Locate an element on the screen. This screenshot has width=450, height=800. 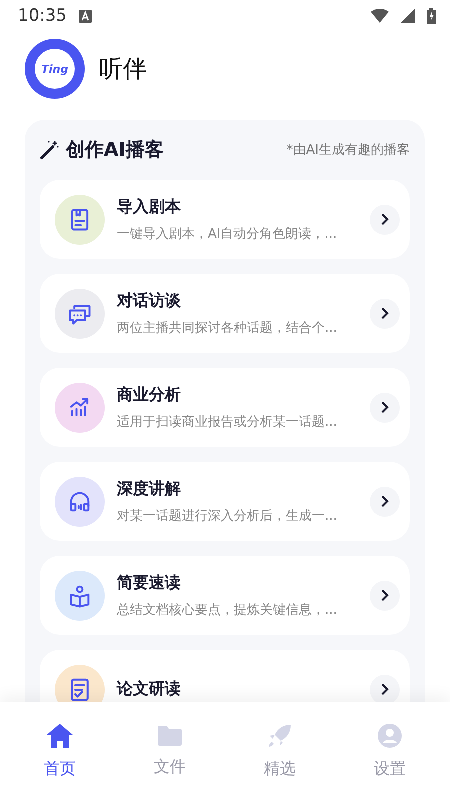
panel-title: 创作AI播客 is located at coordinates (115, 150).